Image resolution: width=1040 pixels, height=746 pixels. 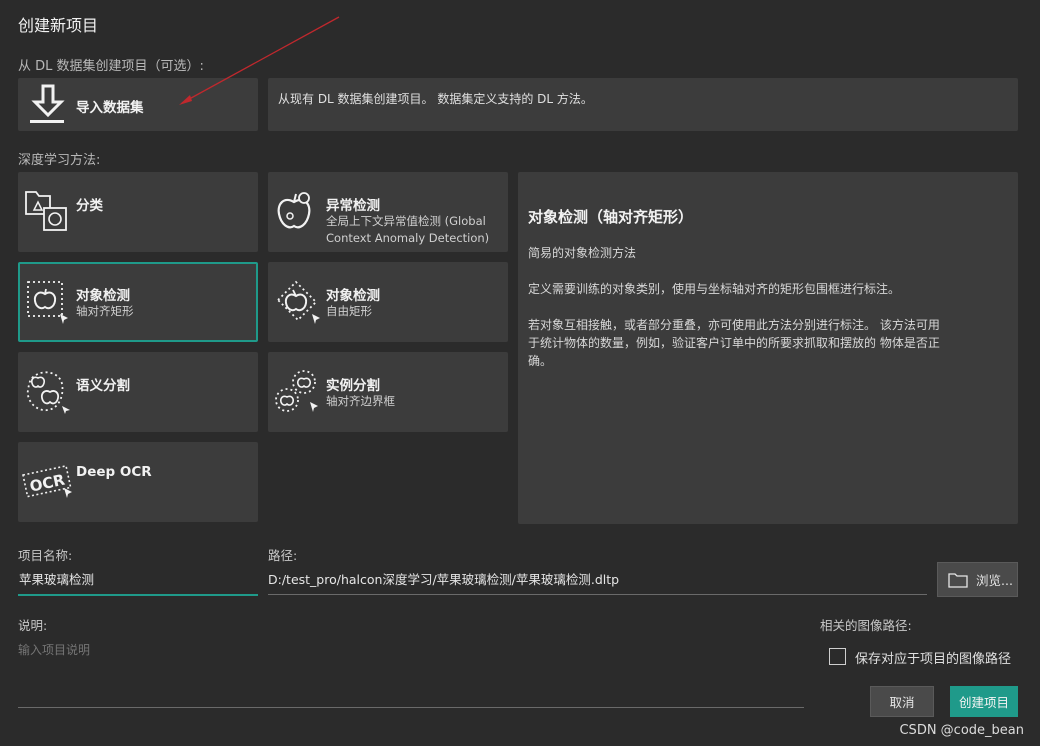 I want to click on import-dataset-label: 导入数据集, so click(x=110, y=108).